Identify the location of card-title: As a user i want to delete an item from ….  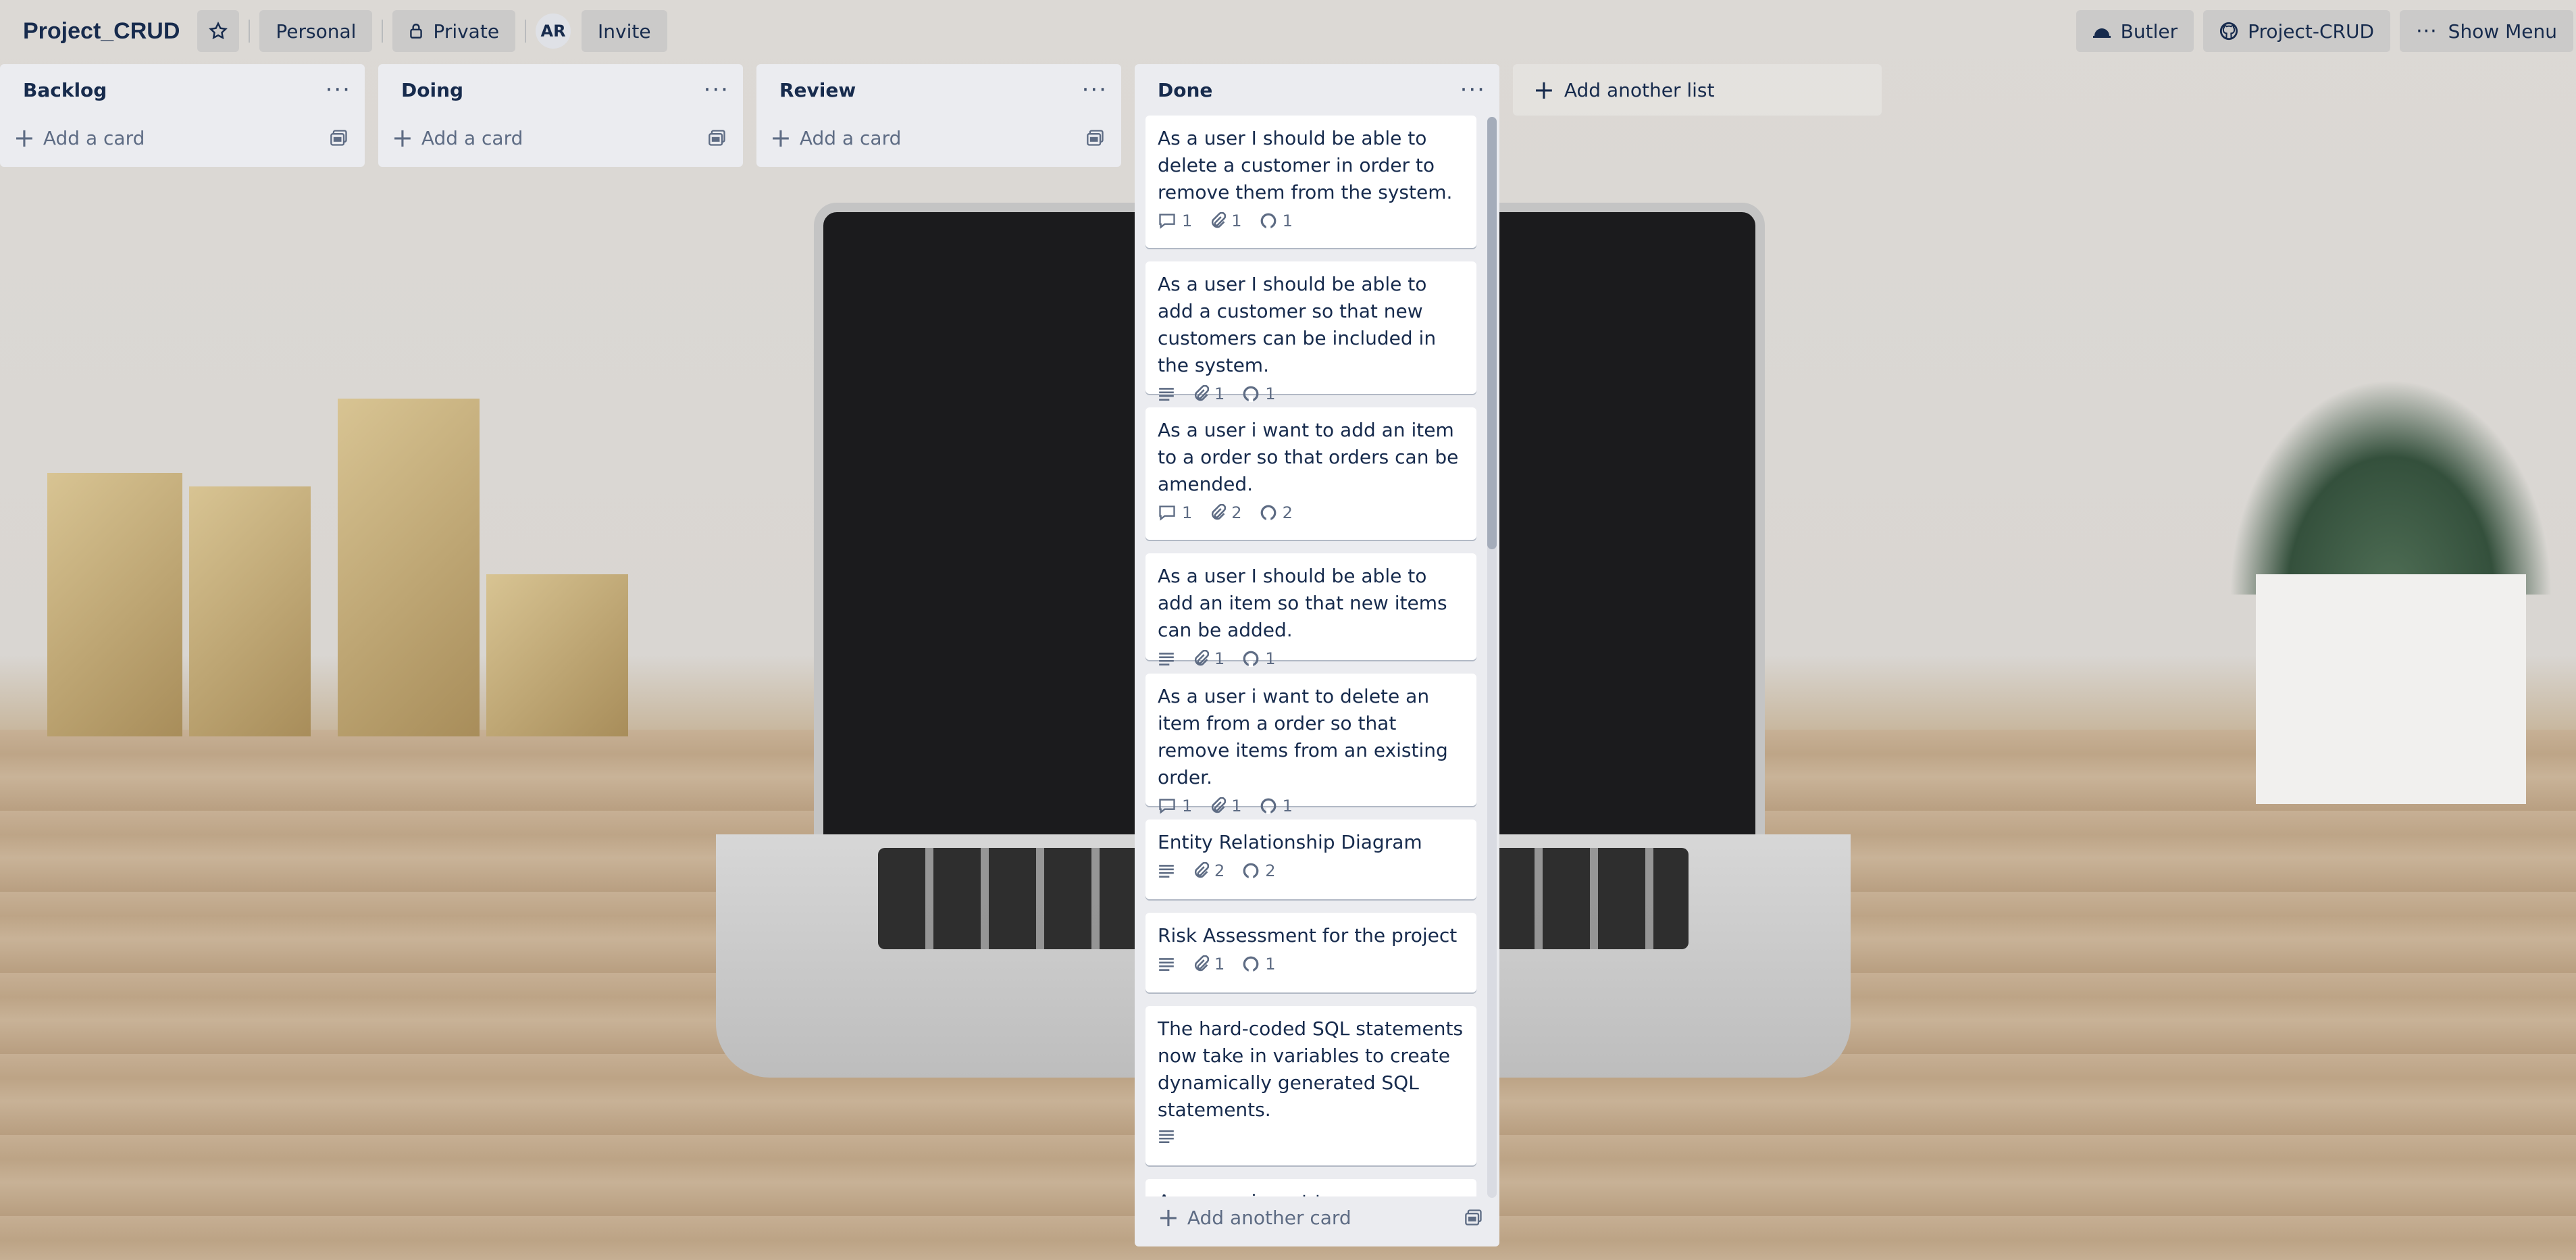
(1303, 736).